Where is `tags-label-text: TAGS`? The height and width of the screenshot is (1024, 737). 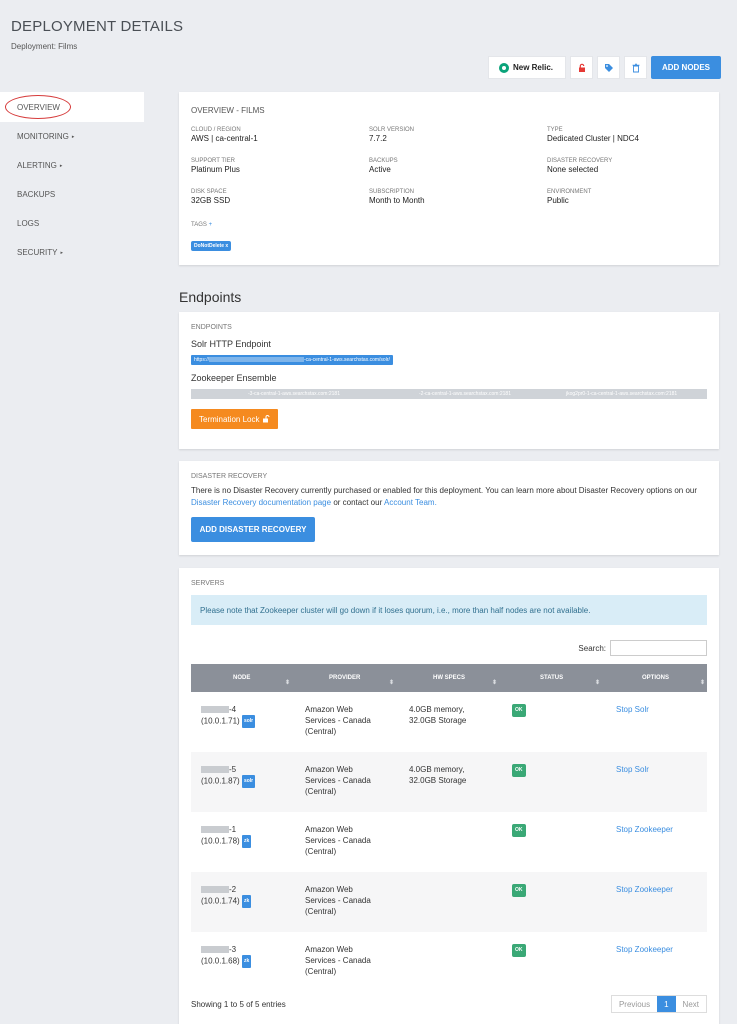 tags-label-text: TAGS is located at coordinates (199, 225).